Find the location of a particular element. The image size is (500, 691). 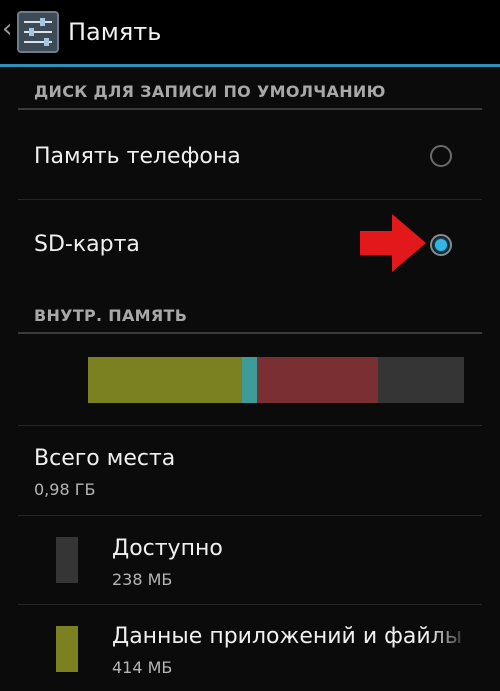

text-fade is located at coordinates (450, 640).